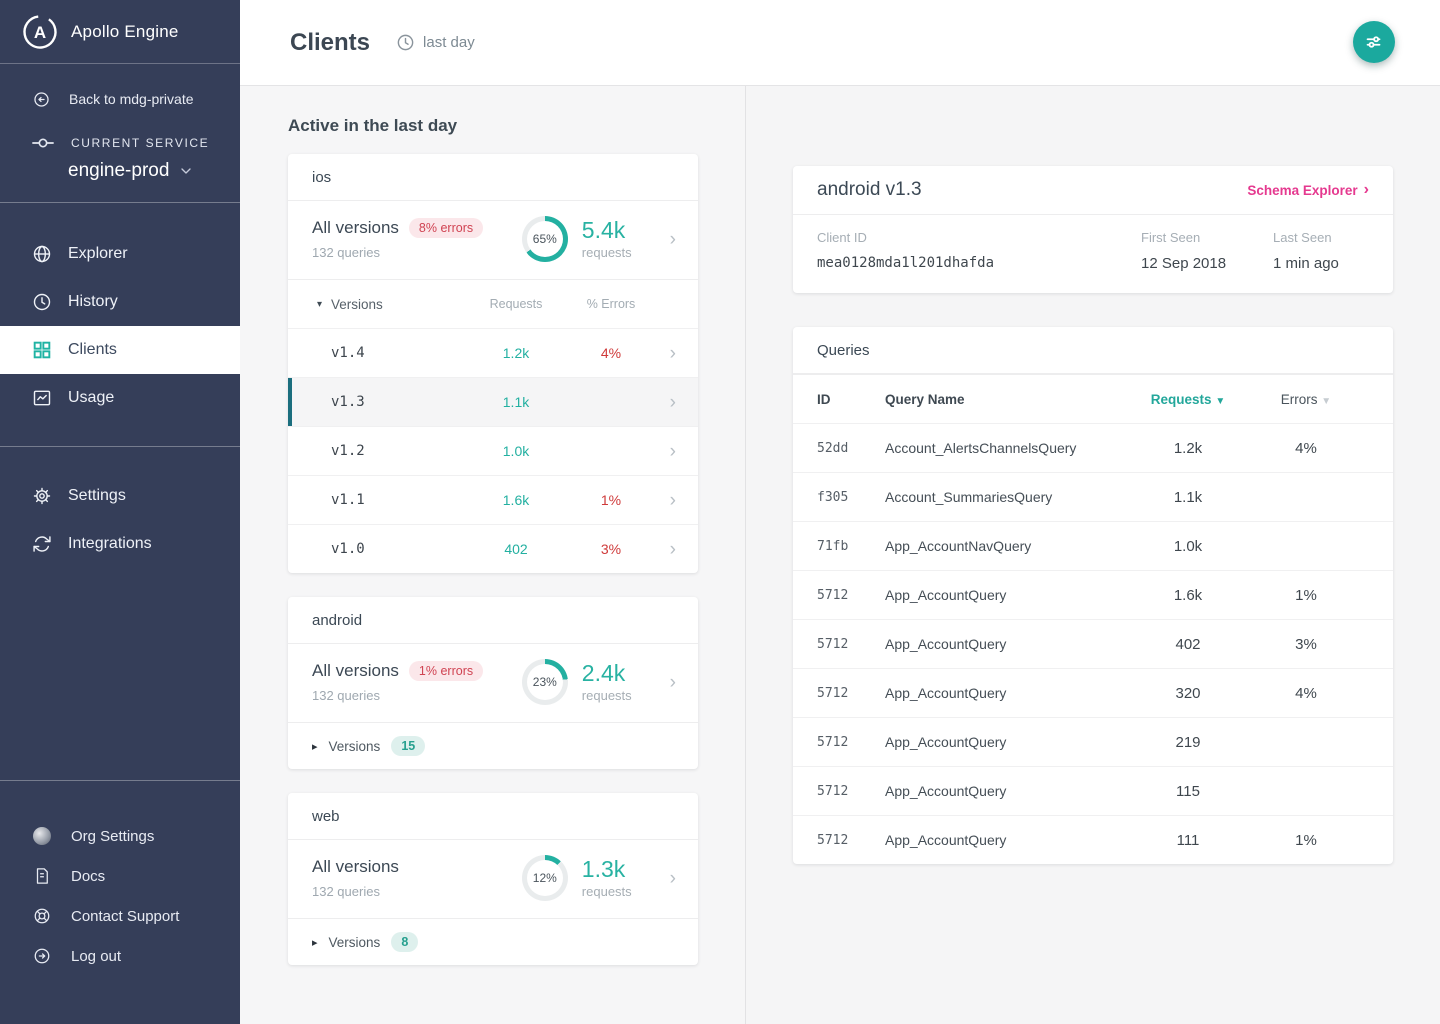 This screenshot has height=1024, width=1440. I want to click on time-range: last day, so click(449, 42).